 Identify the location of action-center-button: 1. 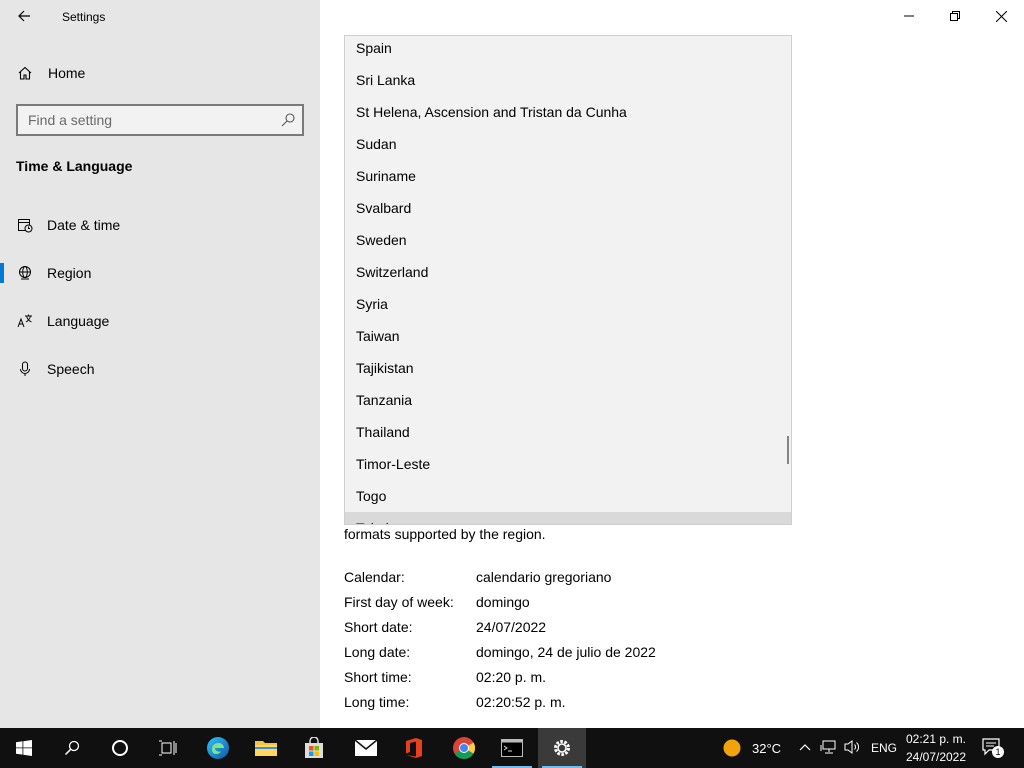
(993, 748).